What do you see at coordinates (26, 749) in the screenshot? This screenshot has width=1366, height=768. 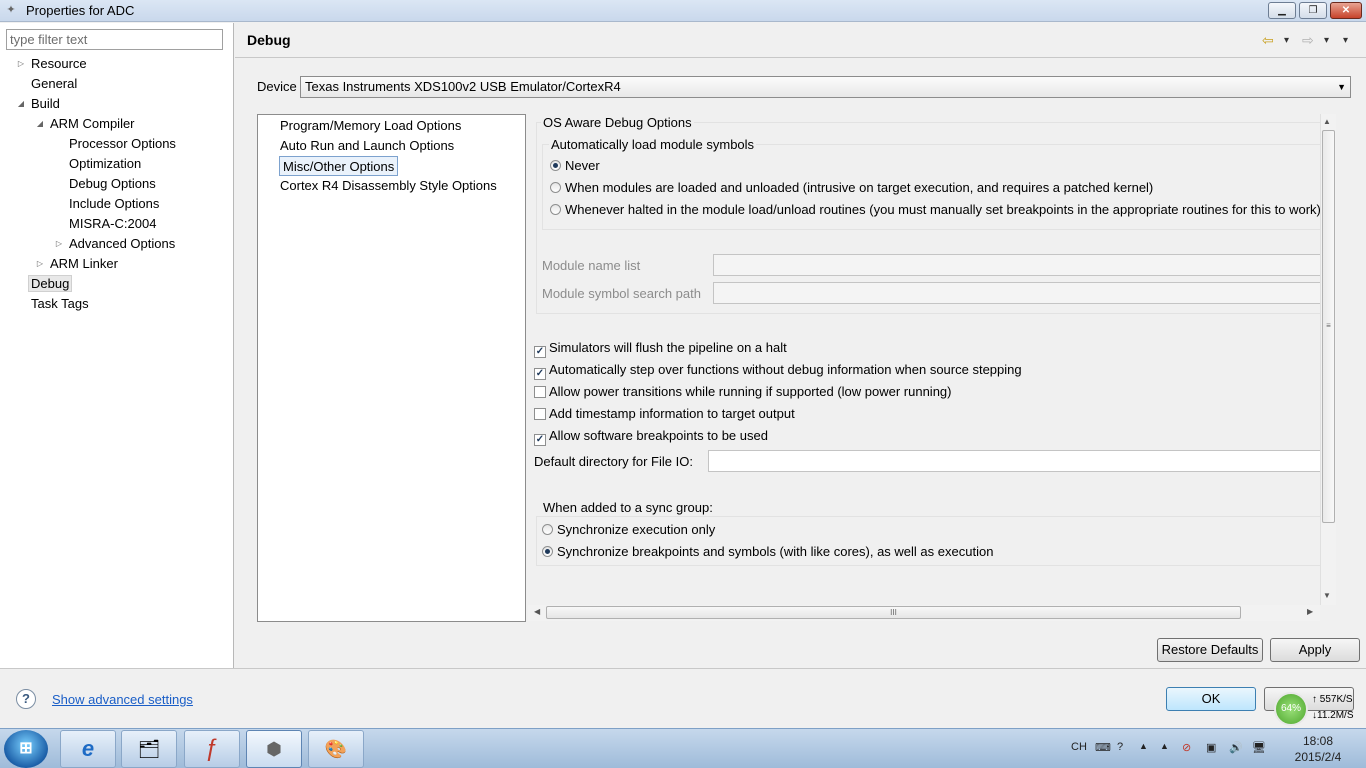 I see `start-button: ⊞` at bounding box center [26, 749].